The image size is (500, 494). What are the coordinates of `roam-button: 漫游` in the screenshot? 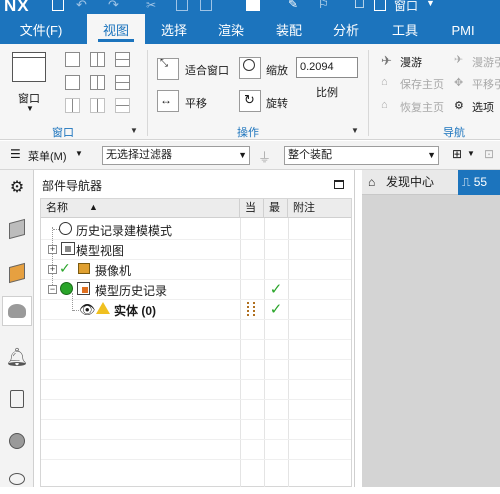 It's located at (411, 62).